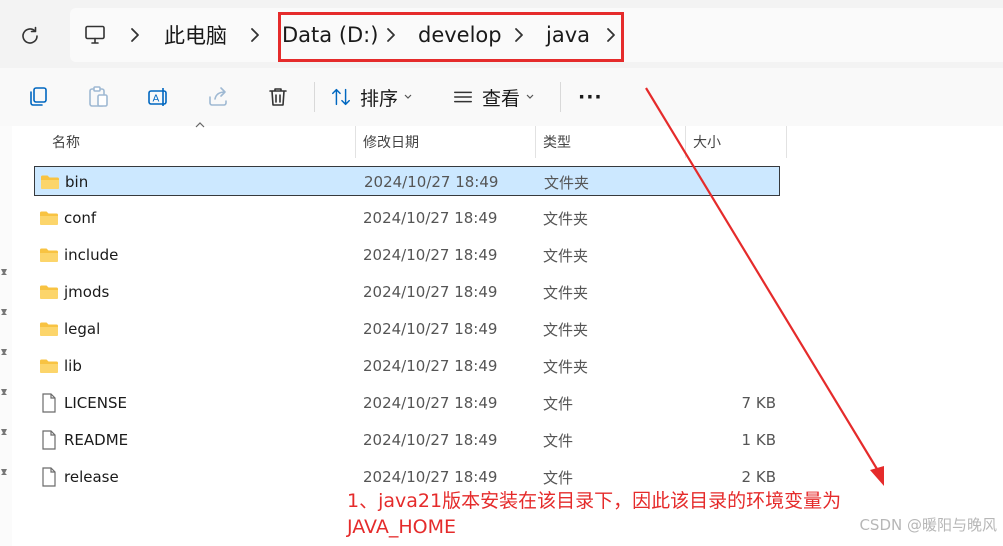 The height and width of the screenshot is (546, 1003). I want to click on command-bar: A 排序 查看 ···, so click(501, 97).